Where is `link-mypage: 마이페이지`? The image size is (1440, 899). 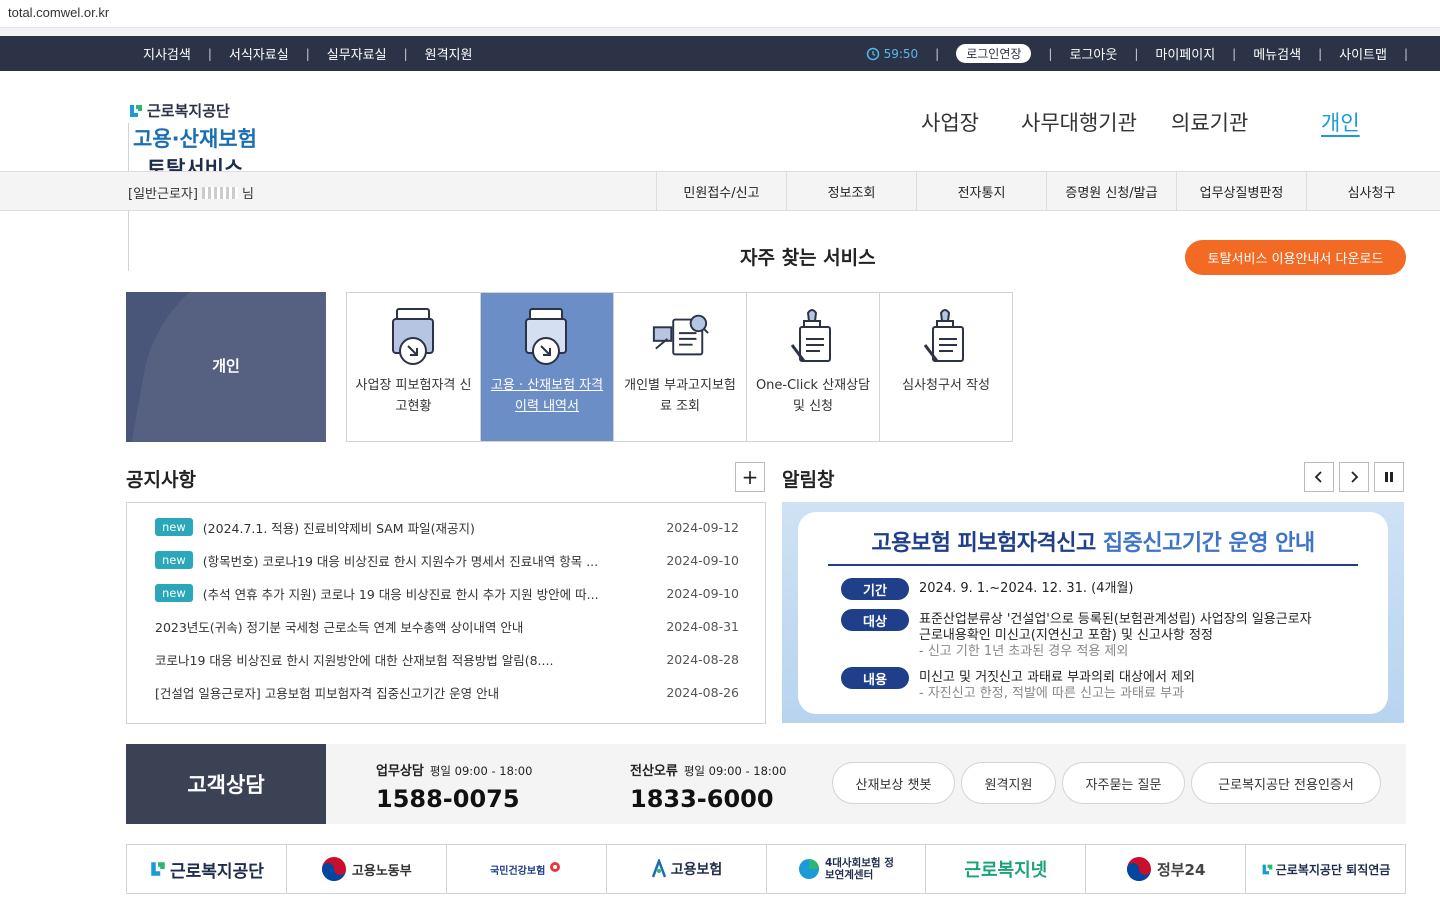 link-mypage: 마이페이지 is located at coordinates (1185, 53).